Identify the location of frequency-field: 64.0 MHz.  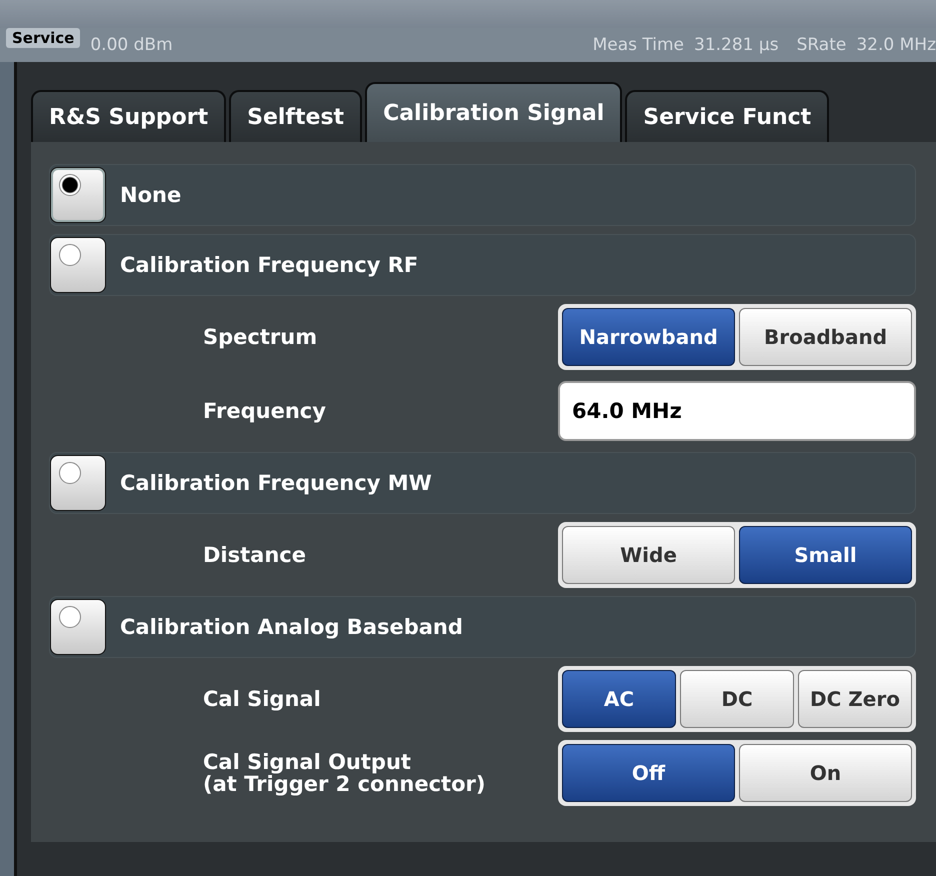
(737, 411).